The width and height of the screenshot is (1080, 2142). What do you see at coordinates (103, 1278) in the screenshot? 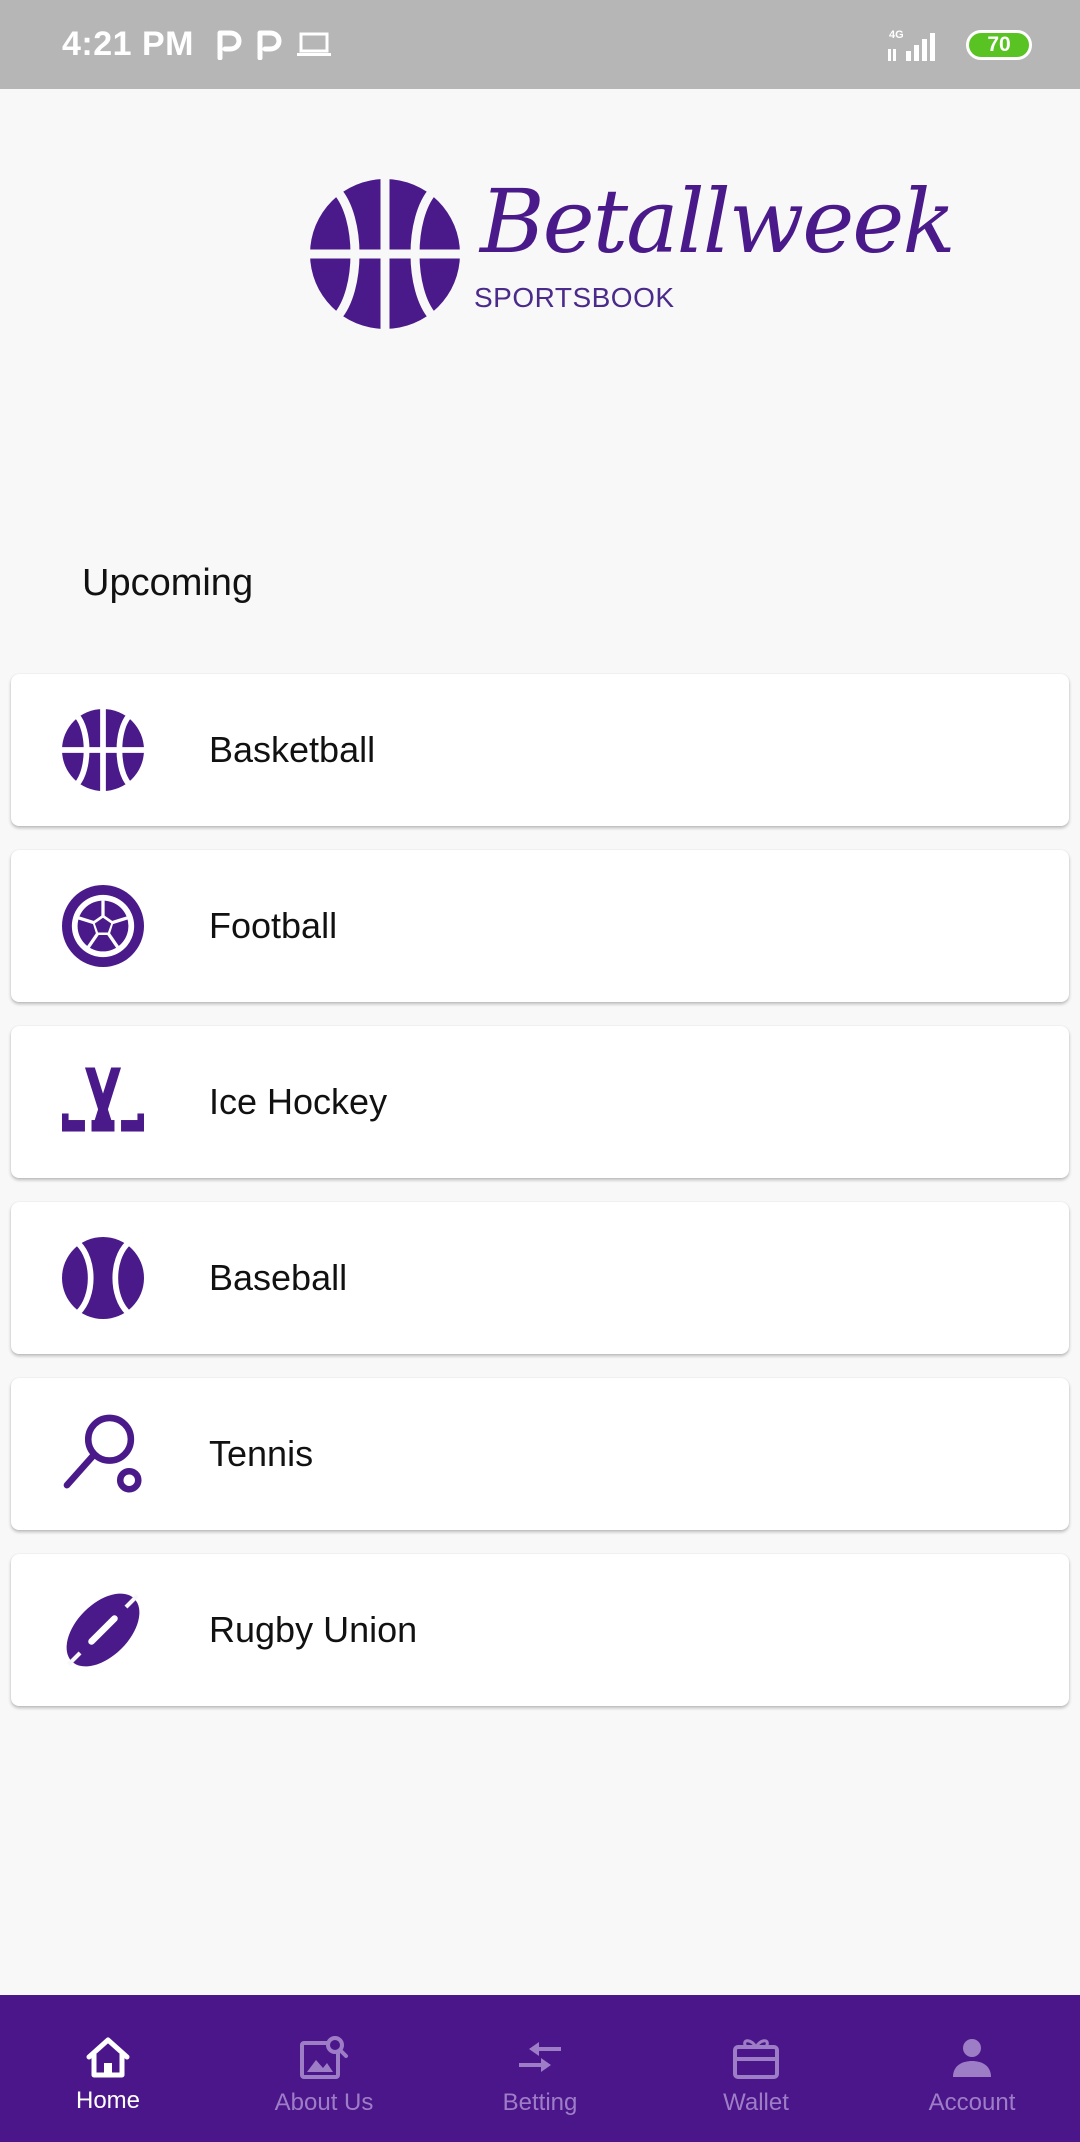
I see `baseball-icon` at bounding box center [103, 1278].